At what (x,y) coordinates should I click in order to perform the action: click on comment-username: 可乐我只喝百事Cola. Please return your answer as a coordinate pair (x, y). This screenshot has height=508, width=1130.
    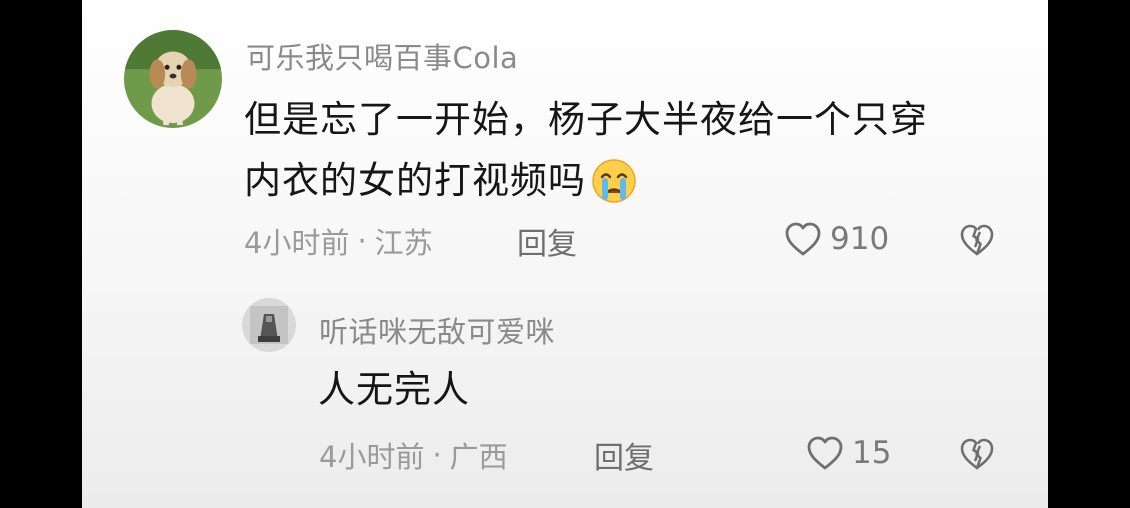
    Looking at the image, I should click on (382, 56).